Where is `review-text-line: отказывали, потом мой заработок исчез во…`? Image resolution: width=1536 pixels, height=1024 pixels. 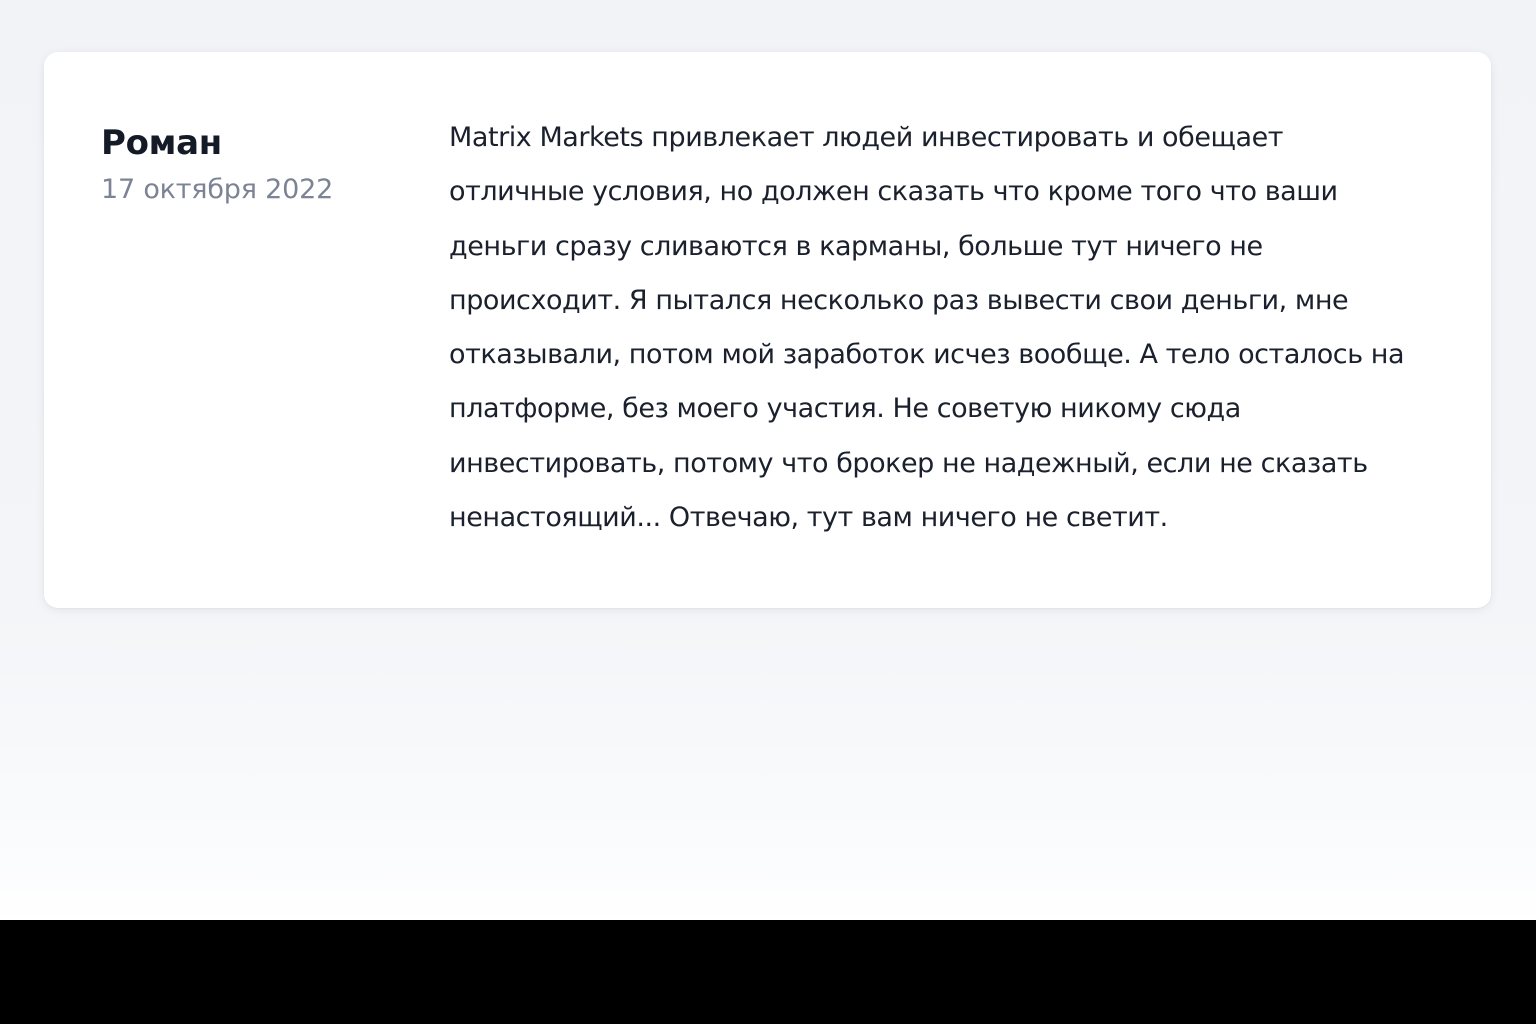
review-text-line: отказывали, потом мой заработок исчез во… is located at coordinates (927, 355).